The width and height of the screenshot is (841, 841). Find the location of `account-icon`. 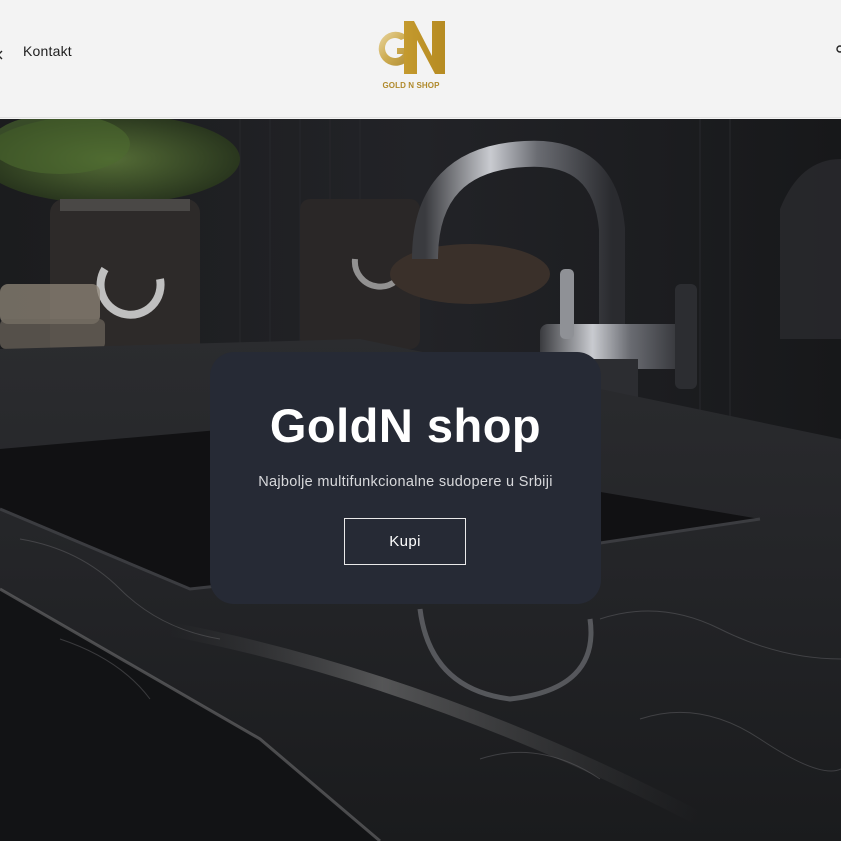

account-icon is located at coordinates (838, 50).